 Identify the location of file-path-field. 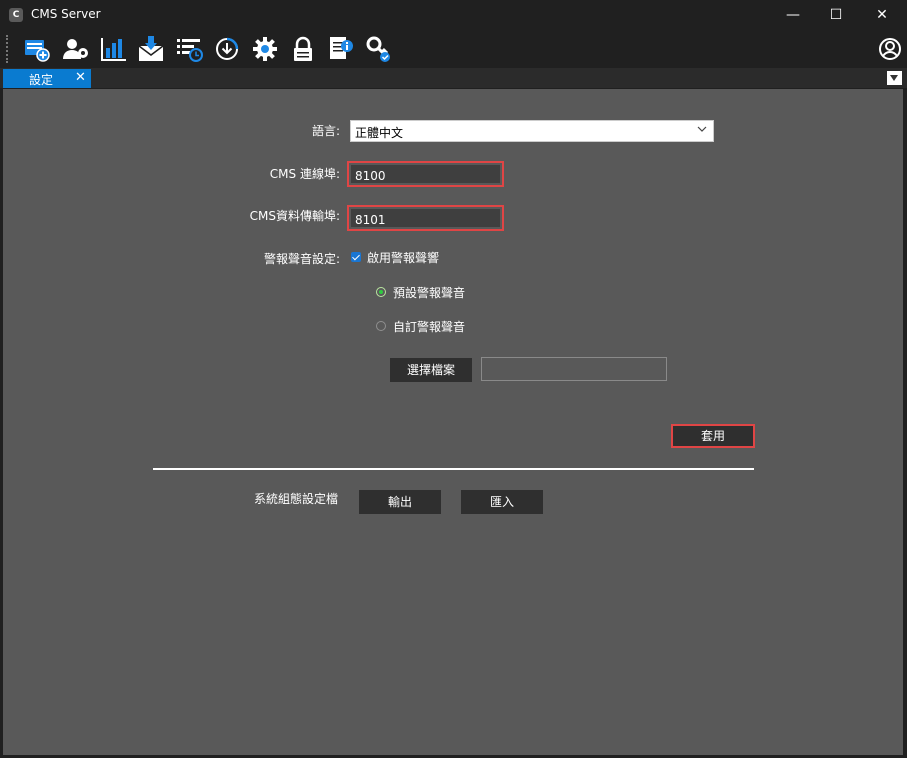
(574, 369).